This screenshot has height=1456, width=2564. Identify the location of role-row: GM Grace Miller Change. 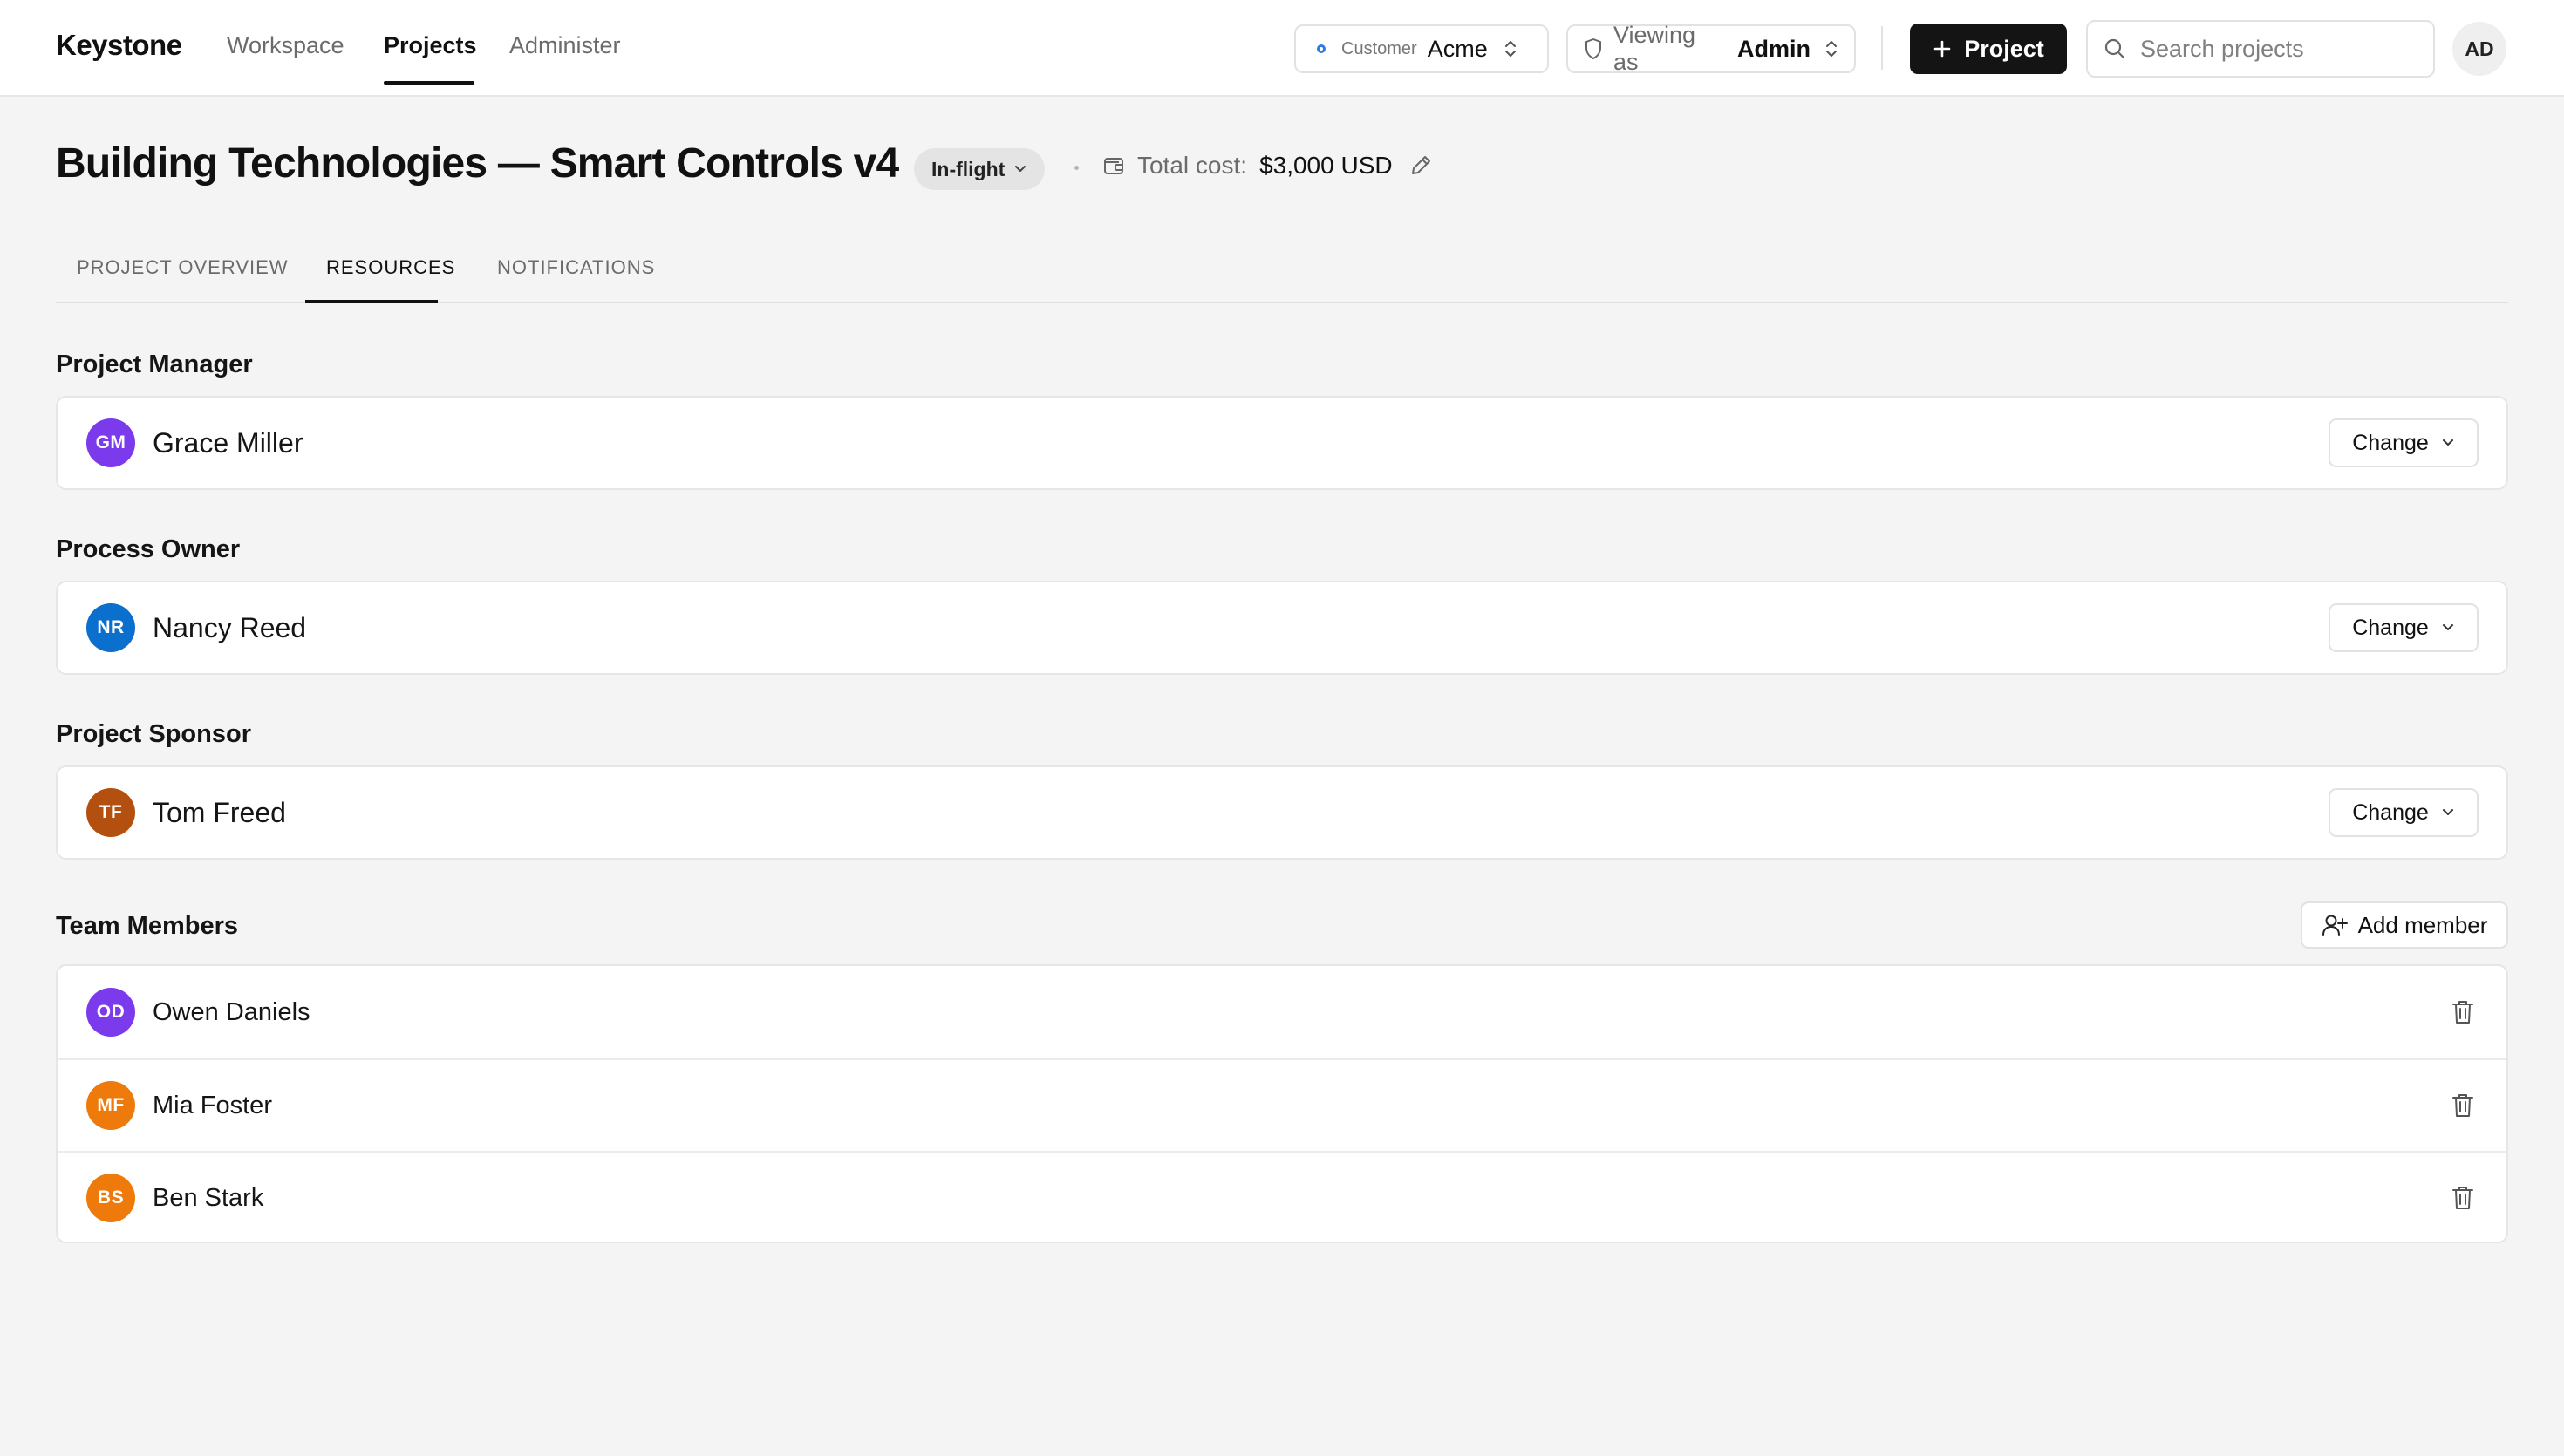
(1282, 443).